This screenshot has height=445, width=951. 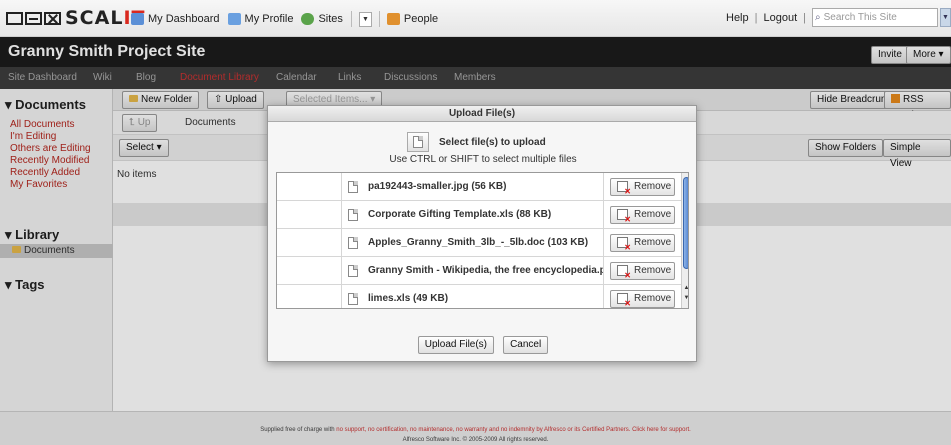 What do you see at coordinates (482, 114) in the screenshot?
I see `dialog-title: Upload File(s)` at bounding box center [482, 114].